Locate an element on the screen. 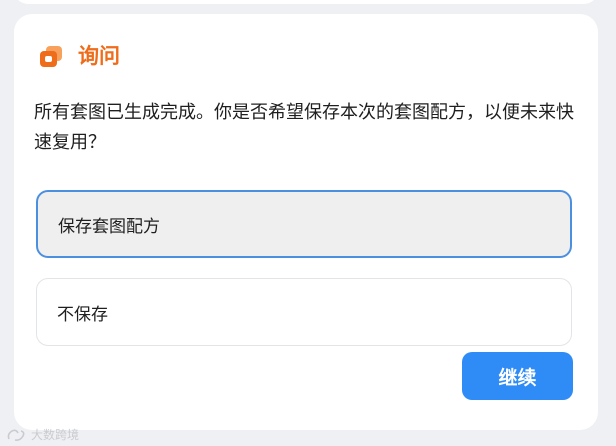 This screenshot has width=616, height=446. dialog-header: 询问 is located at coordinates (79, 56).